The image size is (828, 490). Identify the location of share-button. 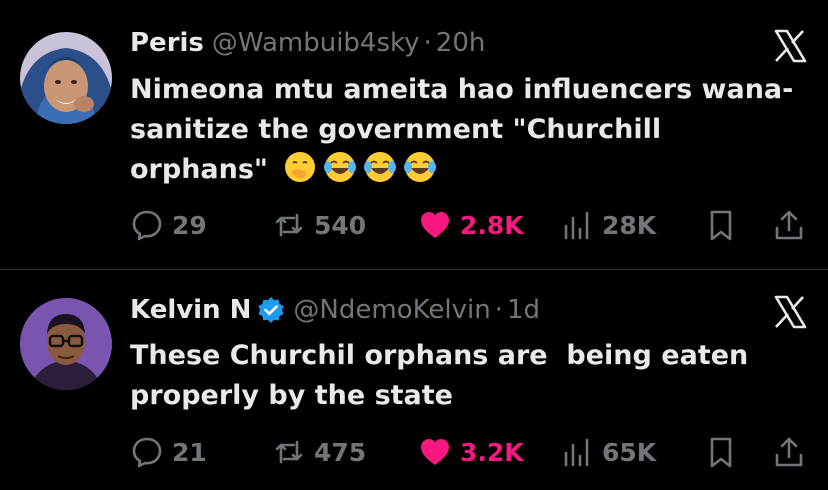
(789, 452).